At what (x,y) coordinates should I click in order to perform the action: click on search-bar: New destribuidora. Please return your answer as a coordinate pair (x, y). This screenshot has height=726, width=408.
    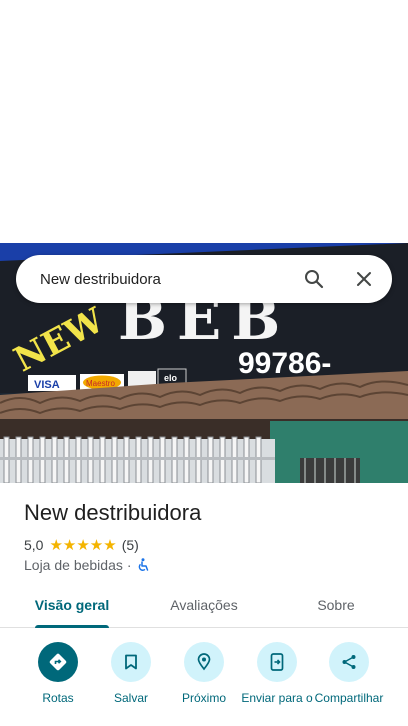
    Looking at the image, I should click on (204, 279).